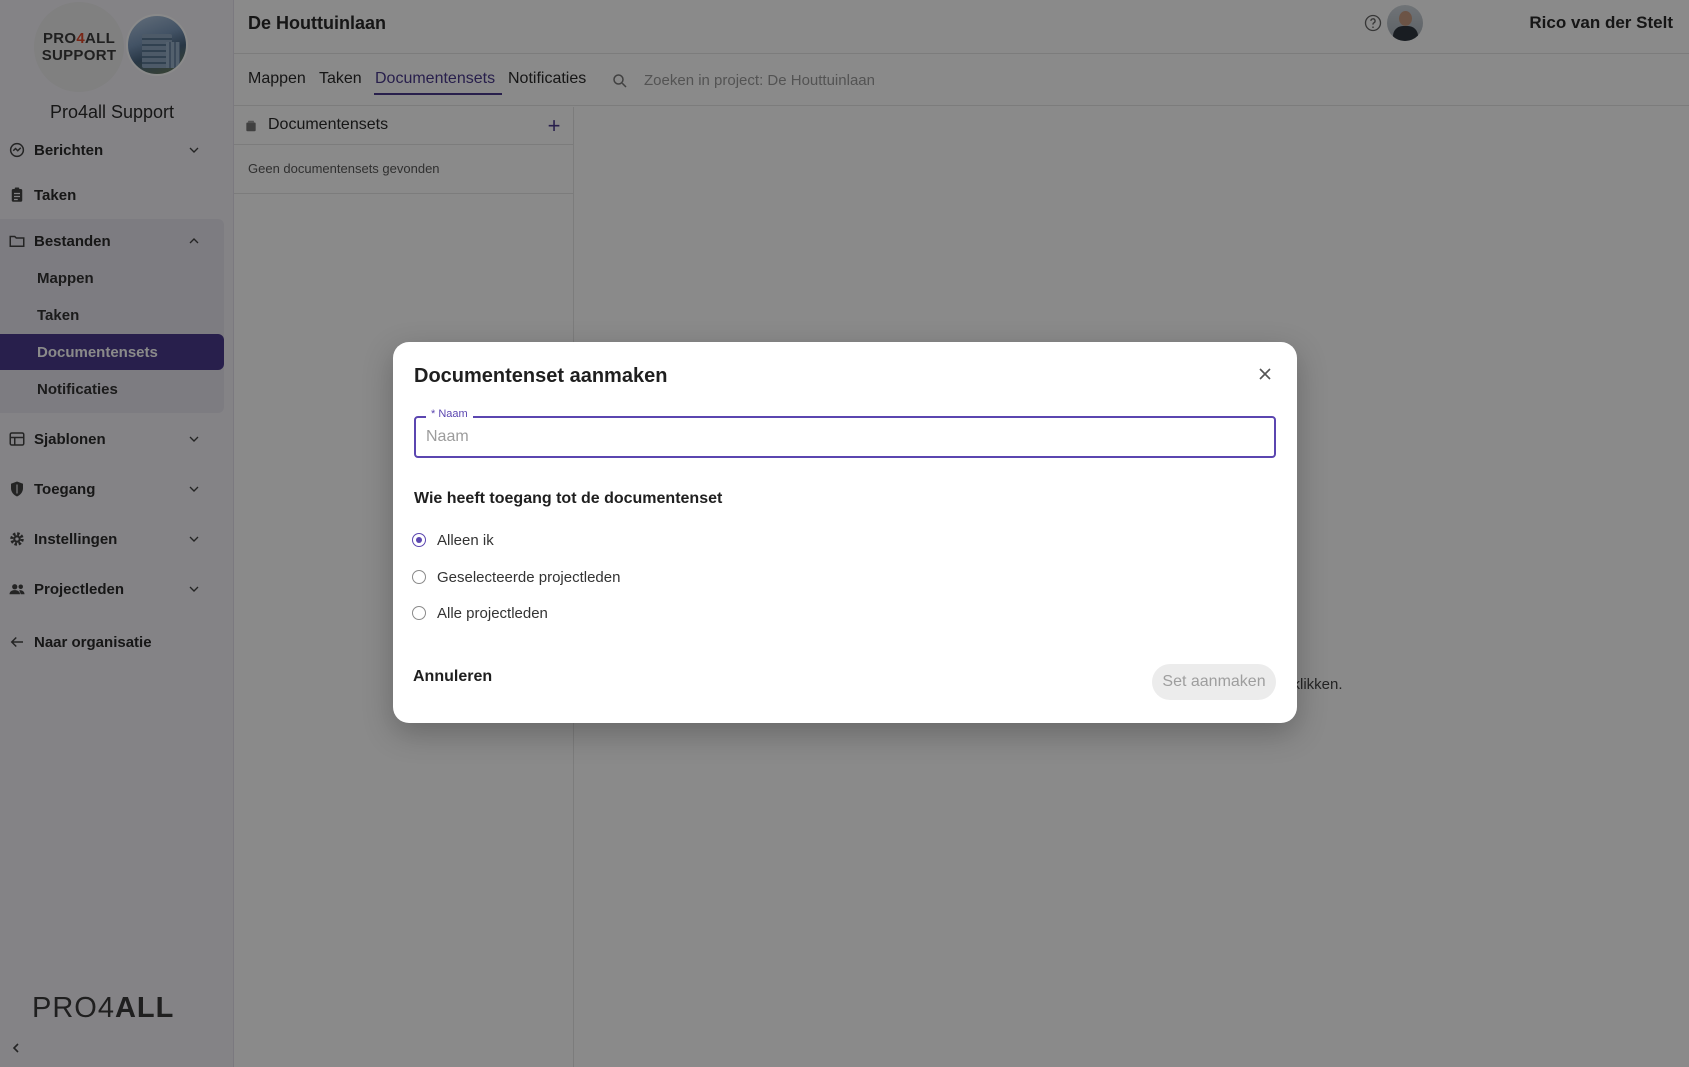 This screenshot has width=1689, height=1067. Describe the element at coordinates (449, 414) in the screenshot. I see `name-field-label: * Naam` at that location.